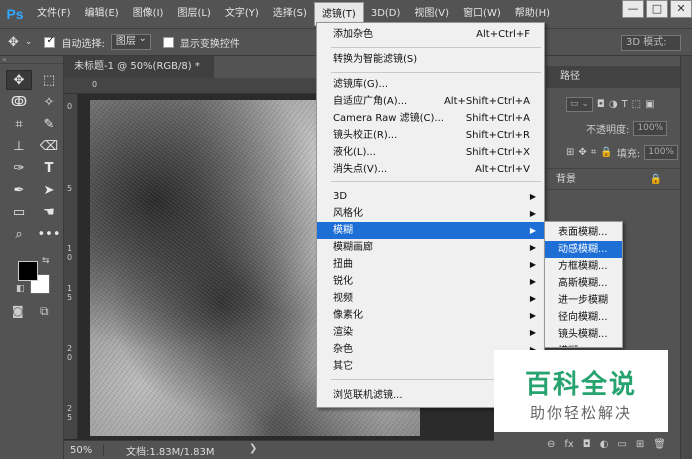  I want to click on new-group-icon: ▭, so click(621, 444).